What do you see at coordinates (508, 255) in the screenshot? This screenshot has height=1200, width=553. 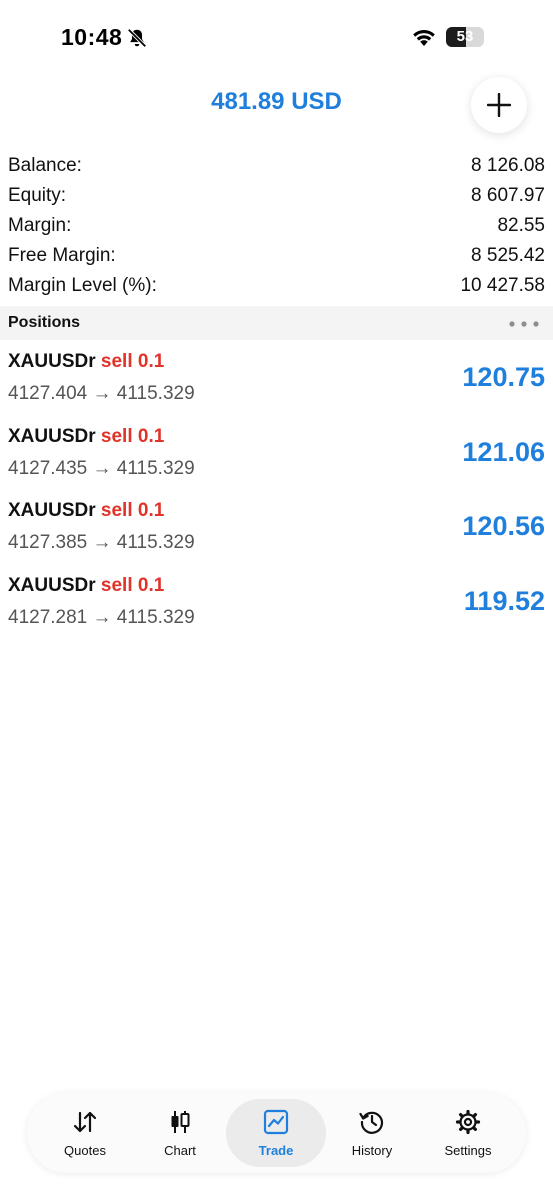 I see `summary-value: 8 525.42` at bounding box center [508, 255].